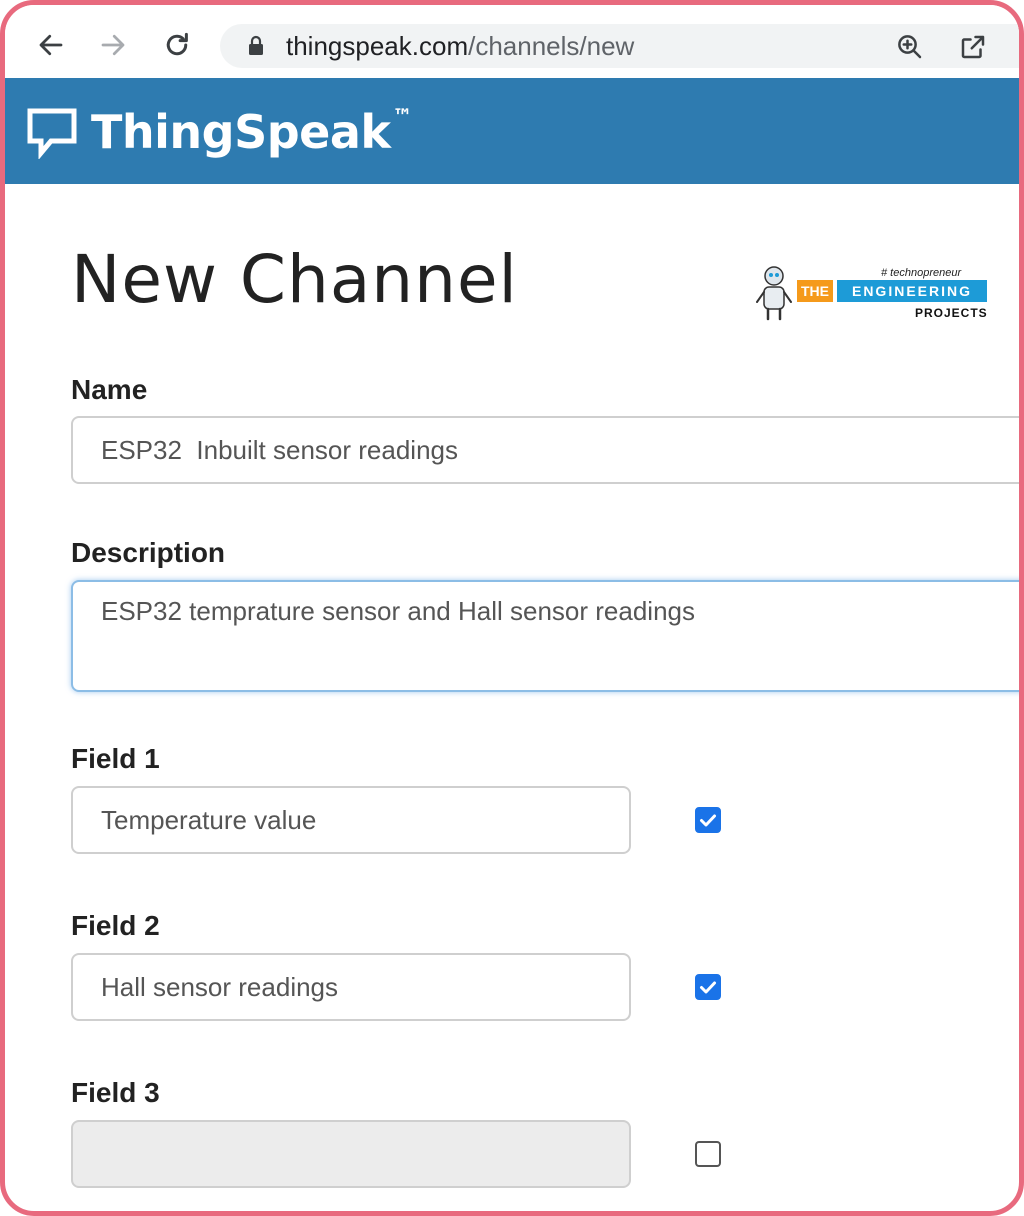  I want to click on field-2-checkbox, so click(708, 987).